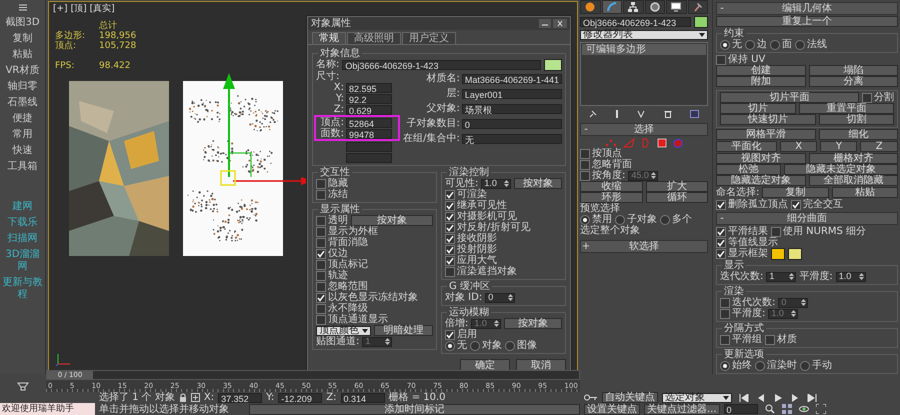  Describe the element at coordinates (78, 9) in the screenshot. I see `viewport-label: [顶]` at that location.